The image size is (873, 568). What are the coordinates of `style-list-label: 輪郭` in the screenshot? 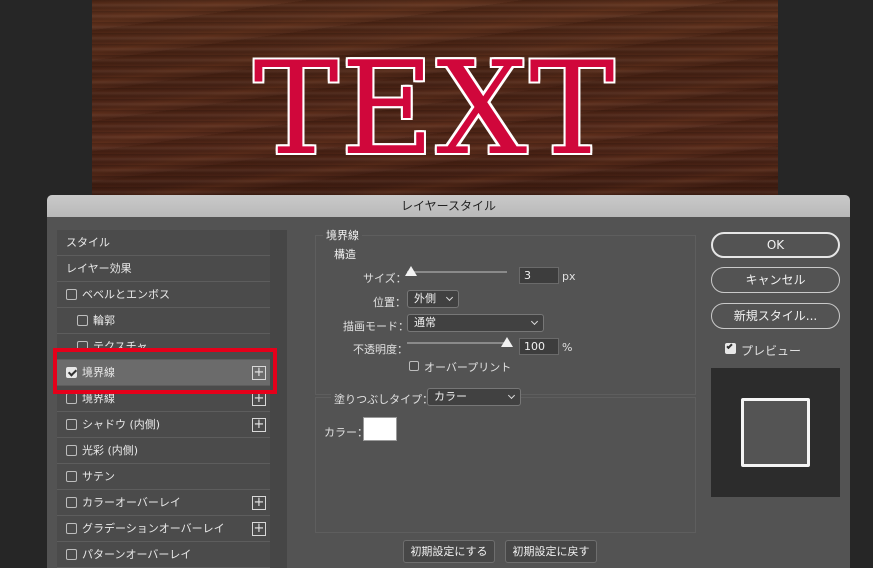 It's located at (104, 320).